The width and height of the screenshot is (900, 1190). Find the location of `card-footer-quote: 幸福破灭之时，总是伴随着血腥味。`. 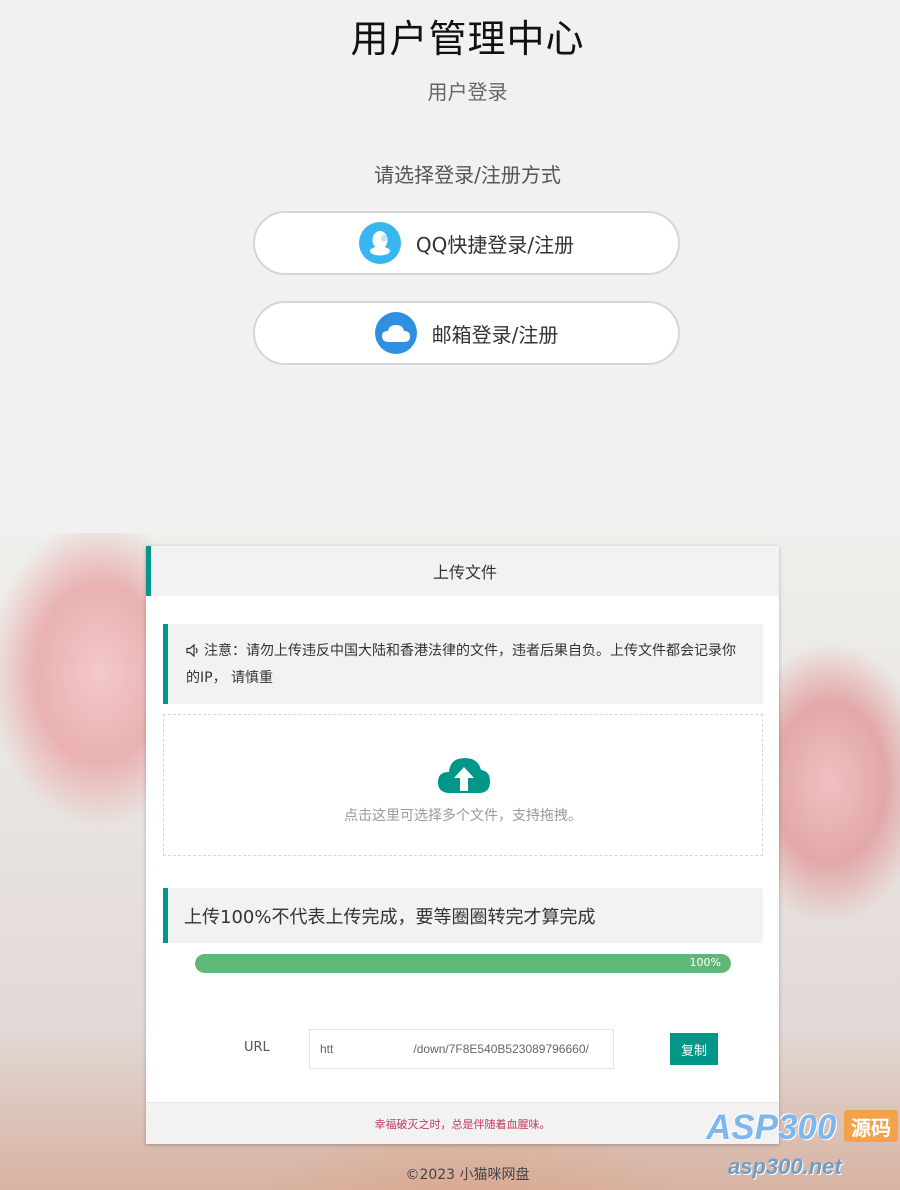

card-footer-quote: 幸福破灭之时，总是伴随着血腥味。 is located at coordinates (462, 1123).